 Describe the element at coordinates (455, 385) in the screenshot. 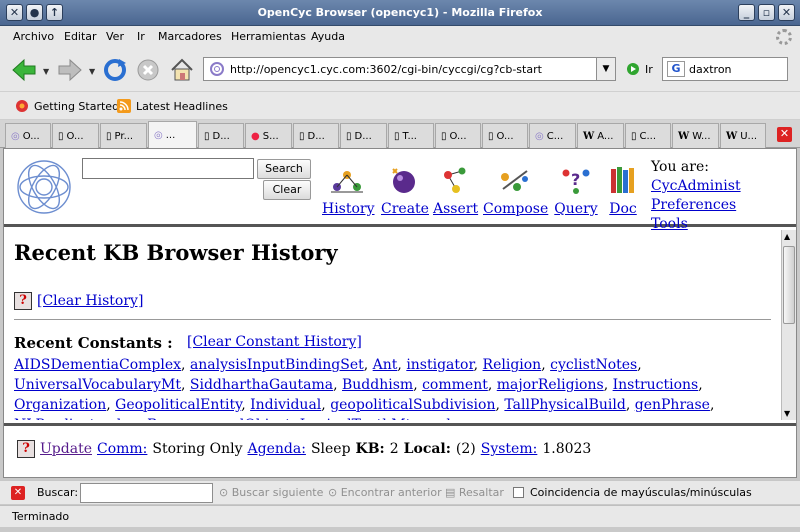

I see `constant-link: comment` at that location.